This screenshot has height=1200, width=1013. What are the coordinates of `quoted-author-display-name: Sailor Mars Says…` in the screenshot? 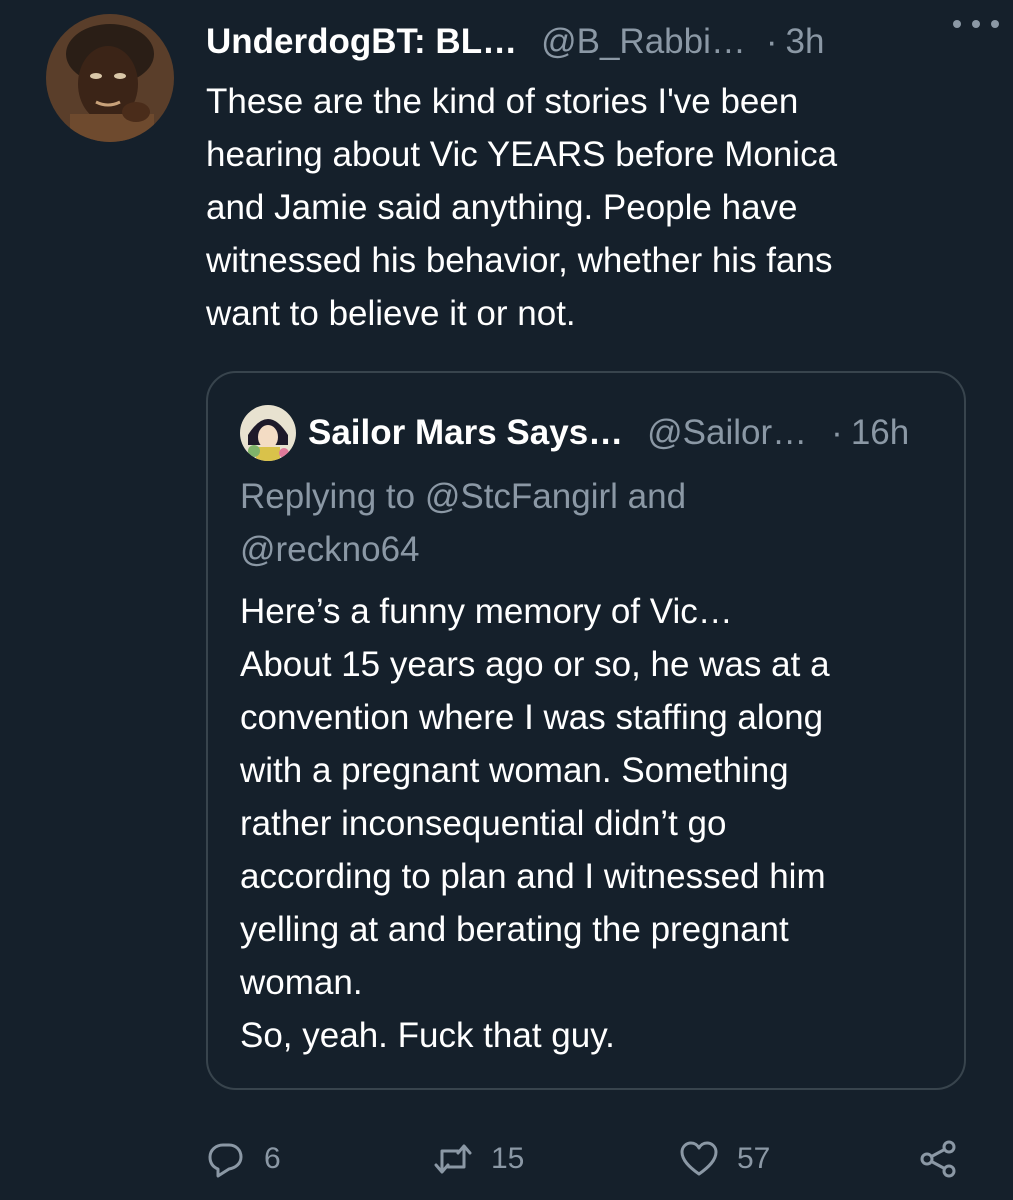 It's located at (465, 433).